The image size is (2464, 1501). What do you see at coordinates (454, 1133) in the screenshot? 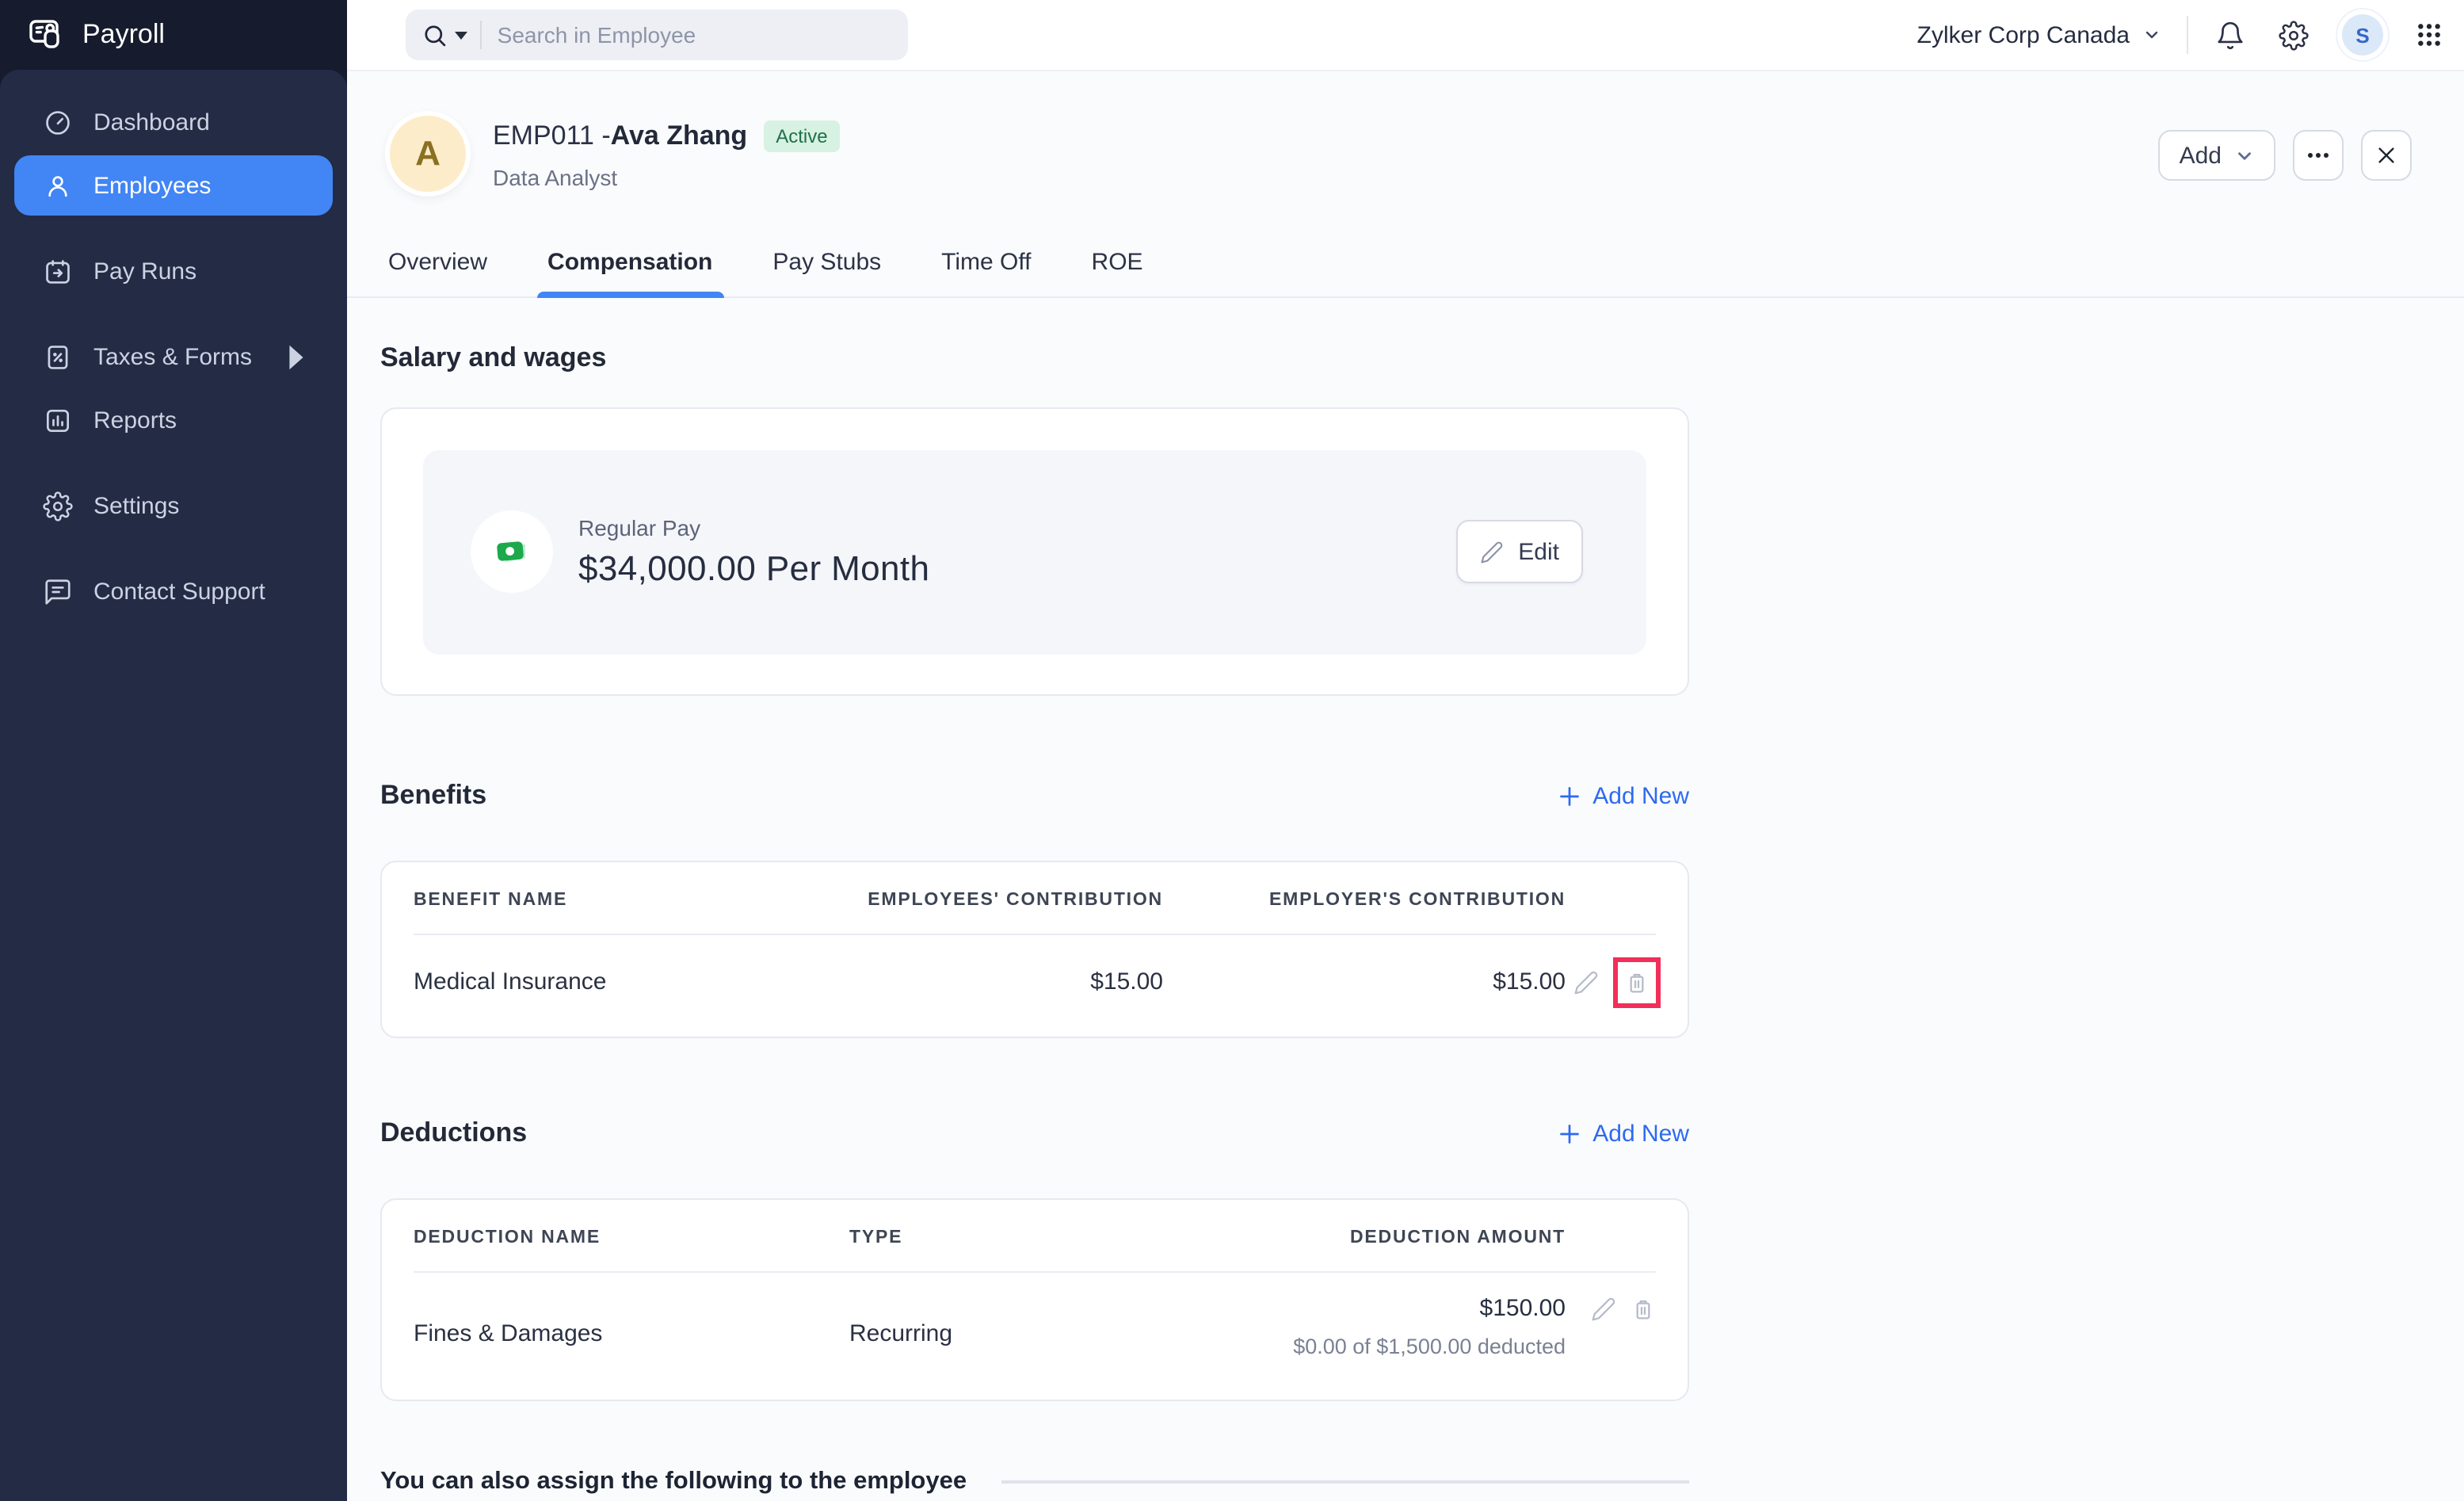
I see `deductions-section-title: Deductions` at bounding box center [454, 1133].